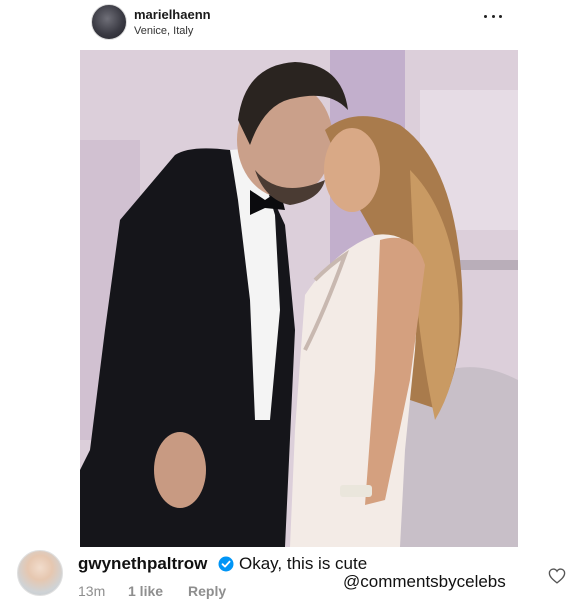 The height and width of the screenshot is (600, 571). I want to click on comment-text: Okay, this is cute, so click(303, 563).